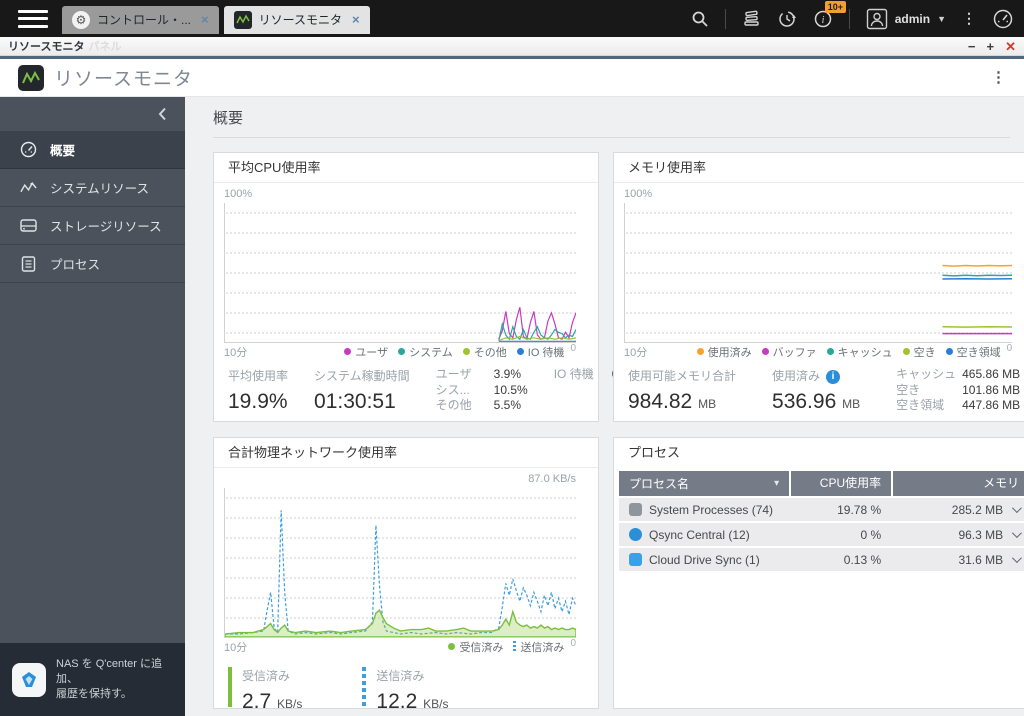 This screenshot has width=1024, height=716. Describe the element at coordinates (406, 575) in the screenshot. I see `network-usage-panel: 合計物理ネットワーク使用率 87.0 KB/s 10分 受信済み 送信済み 0` at that location.